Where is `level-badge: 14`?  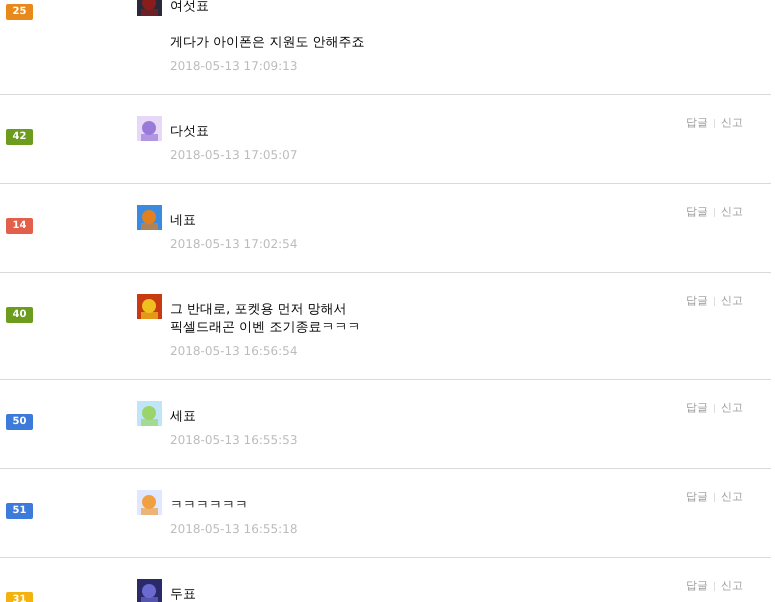
level-badge: 14 is located at coordinates (19, 226).